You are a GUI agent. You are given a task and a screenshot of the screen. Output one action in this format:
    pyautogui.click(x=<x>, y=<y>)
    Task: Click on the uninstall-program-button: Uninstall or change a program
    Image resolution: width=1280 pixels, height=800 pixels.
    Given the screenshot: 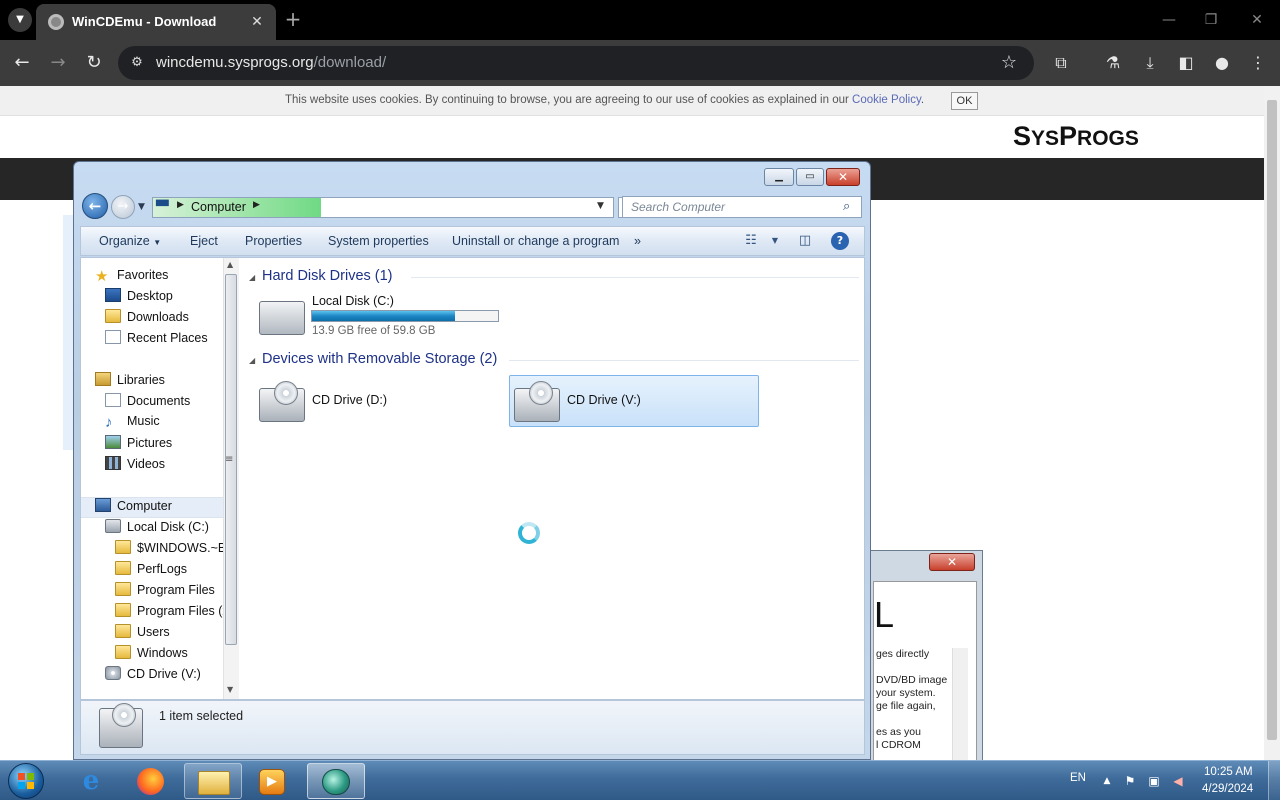 What is the action you would take?
    pyautogui.click(x=535, y=241)
    